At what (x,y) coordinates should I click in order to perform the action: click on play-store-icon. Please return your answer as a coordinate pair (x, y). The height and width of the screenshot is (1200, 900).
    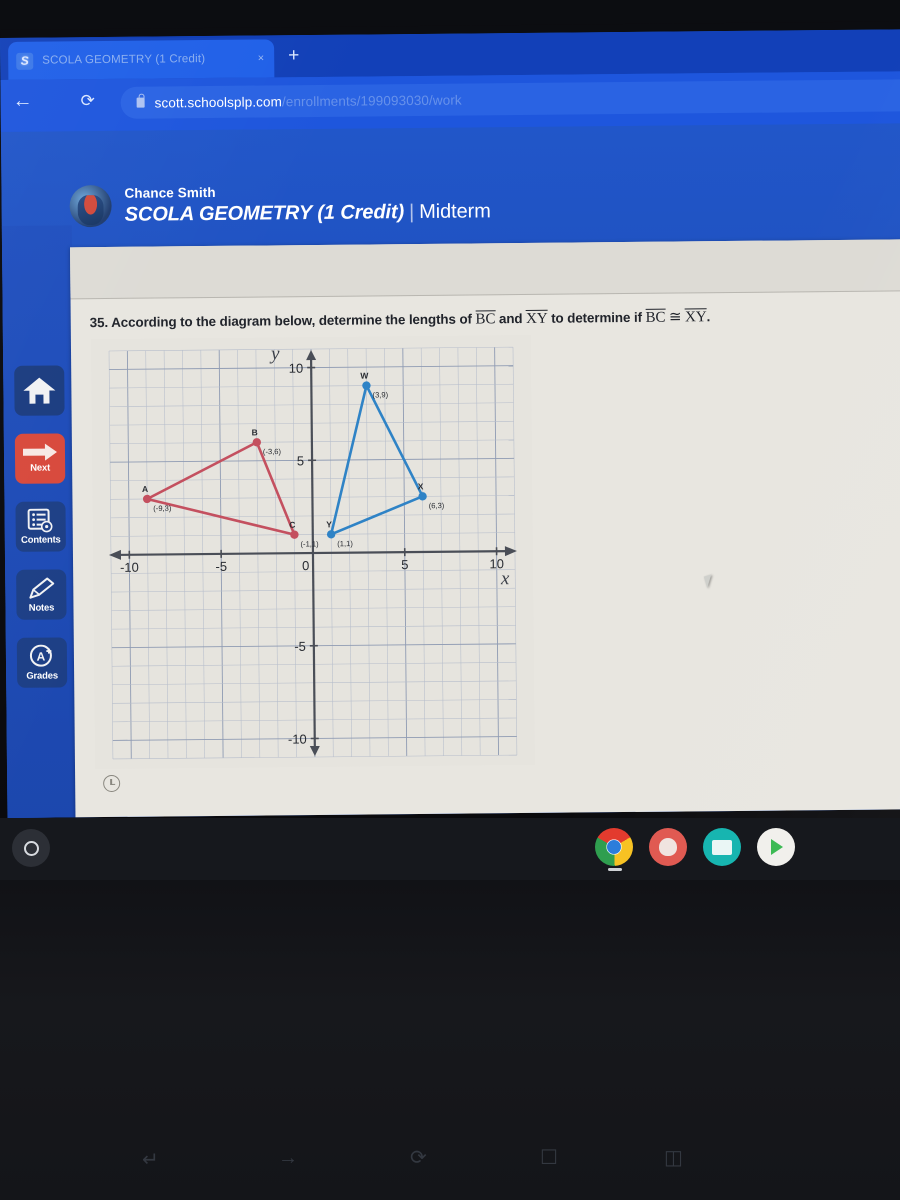
    Looking at the image, I should click on (776, 847).